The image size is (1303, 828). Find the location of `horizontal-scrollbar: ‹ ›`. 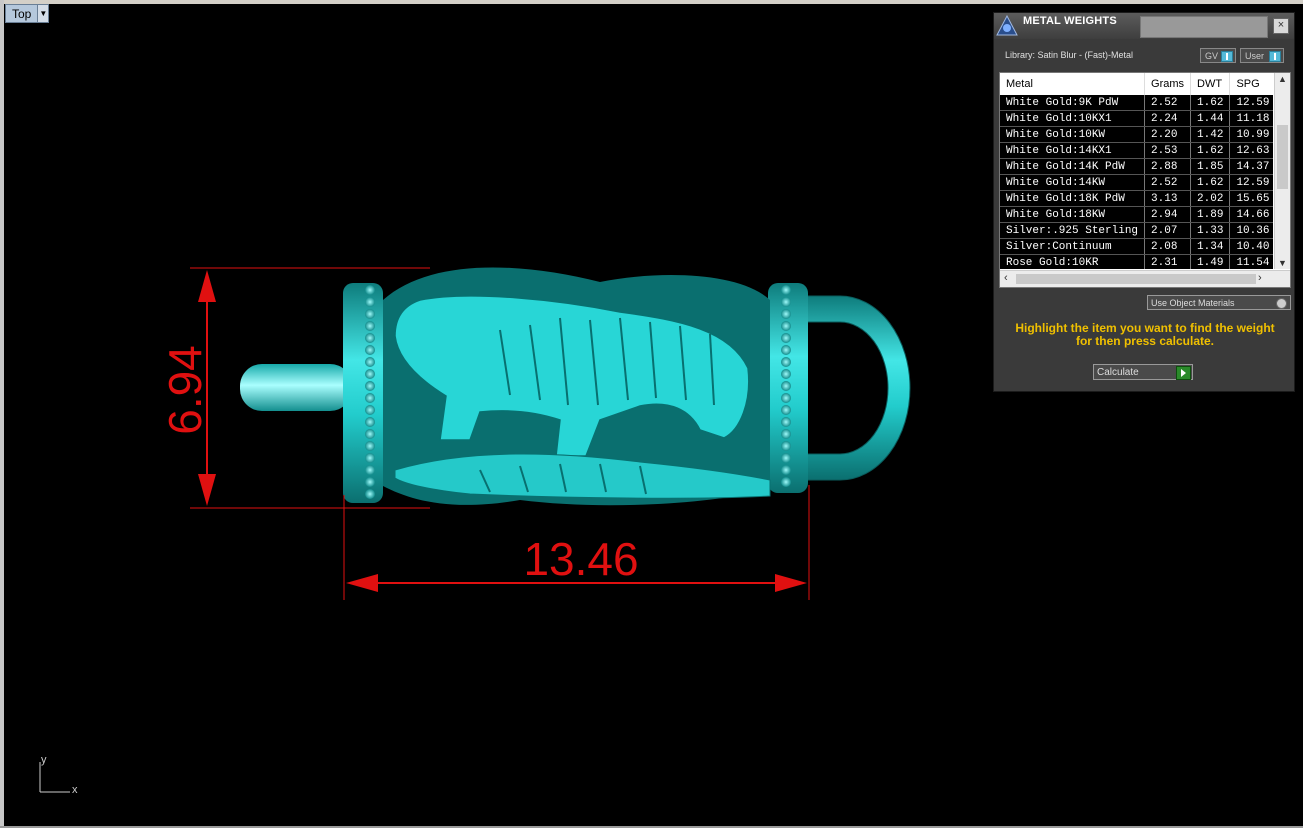

horizontal-scrollbar: ‹ › is located at coordinates (1145, 278).